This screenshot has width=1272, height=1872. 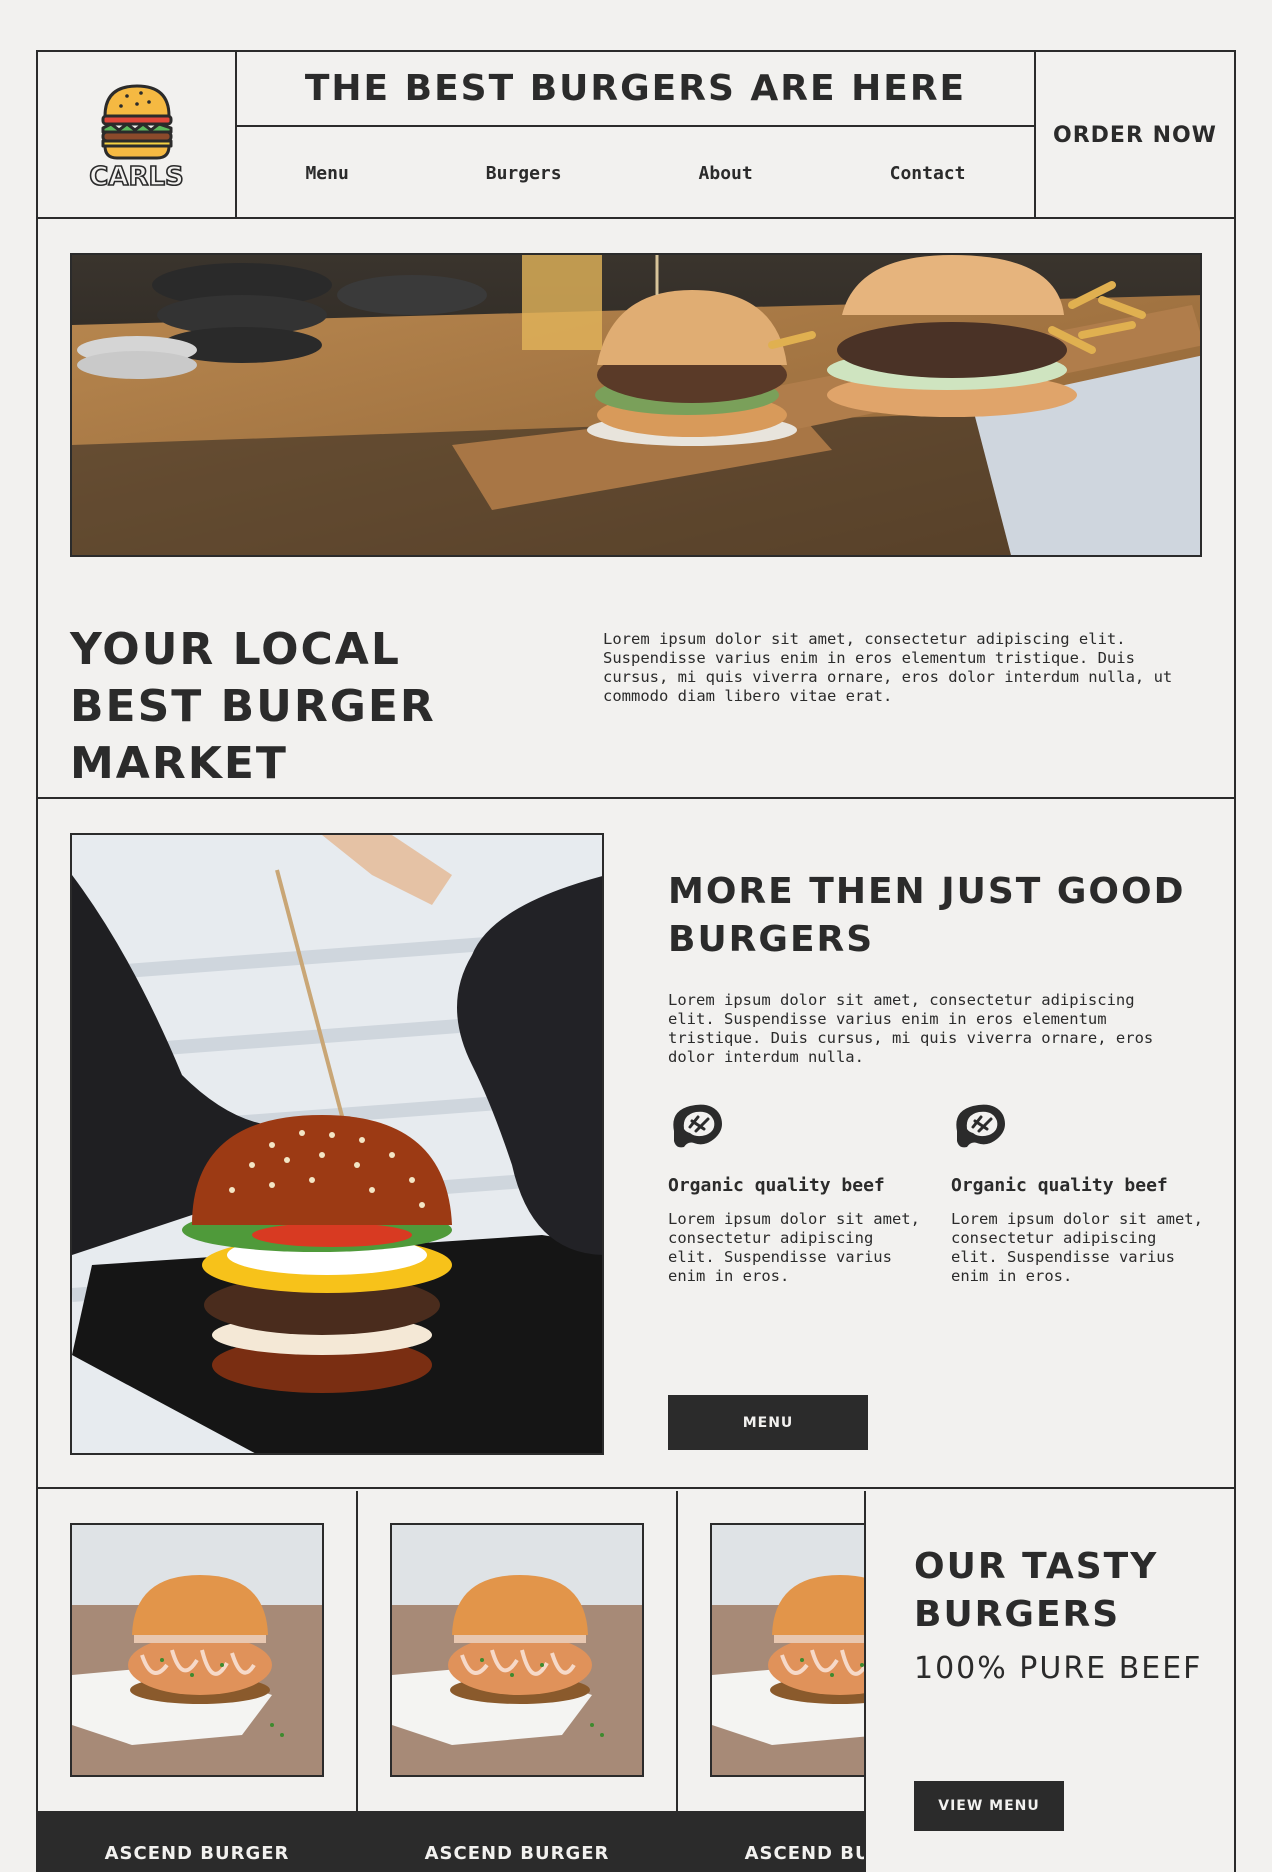 I want to click on page-title: THE BEST BURGERS ARE HERE, so click(x=635, y=88).